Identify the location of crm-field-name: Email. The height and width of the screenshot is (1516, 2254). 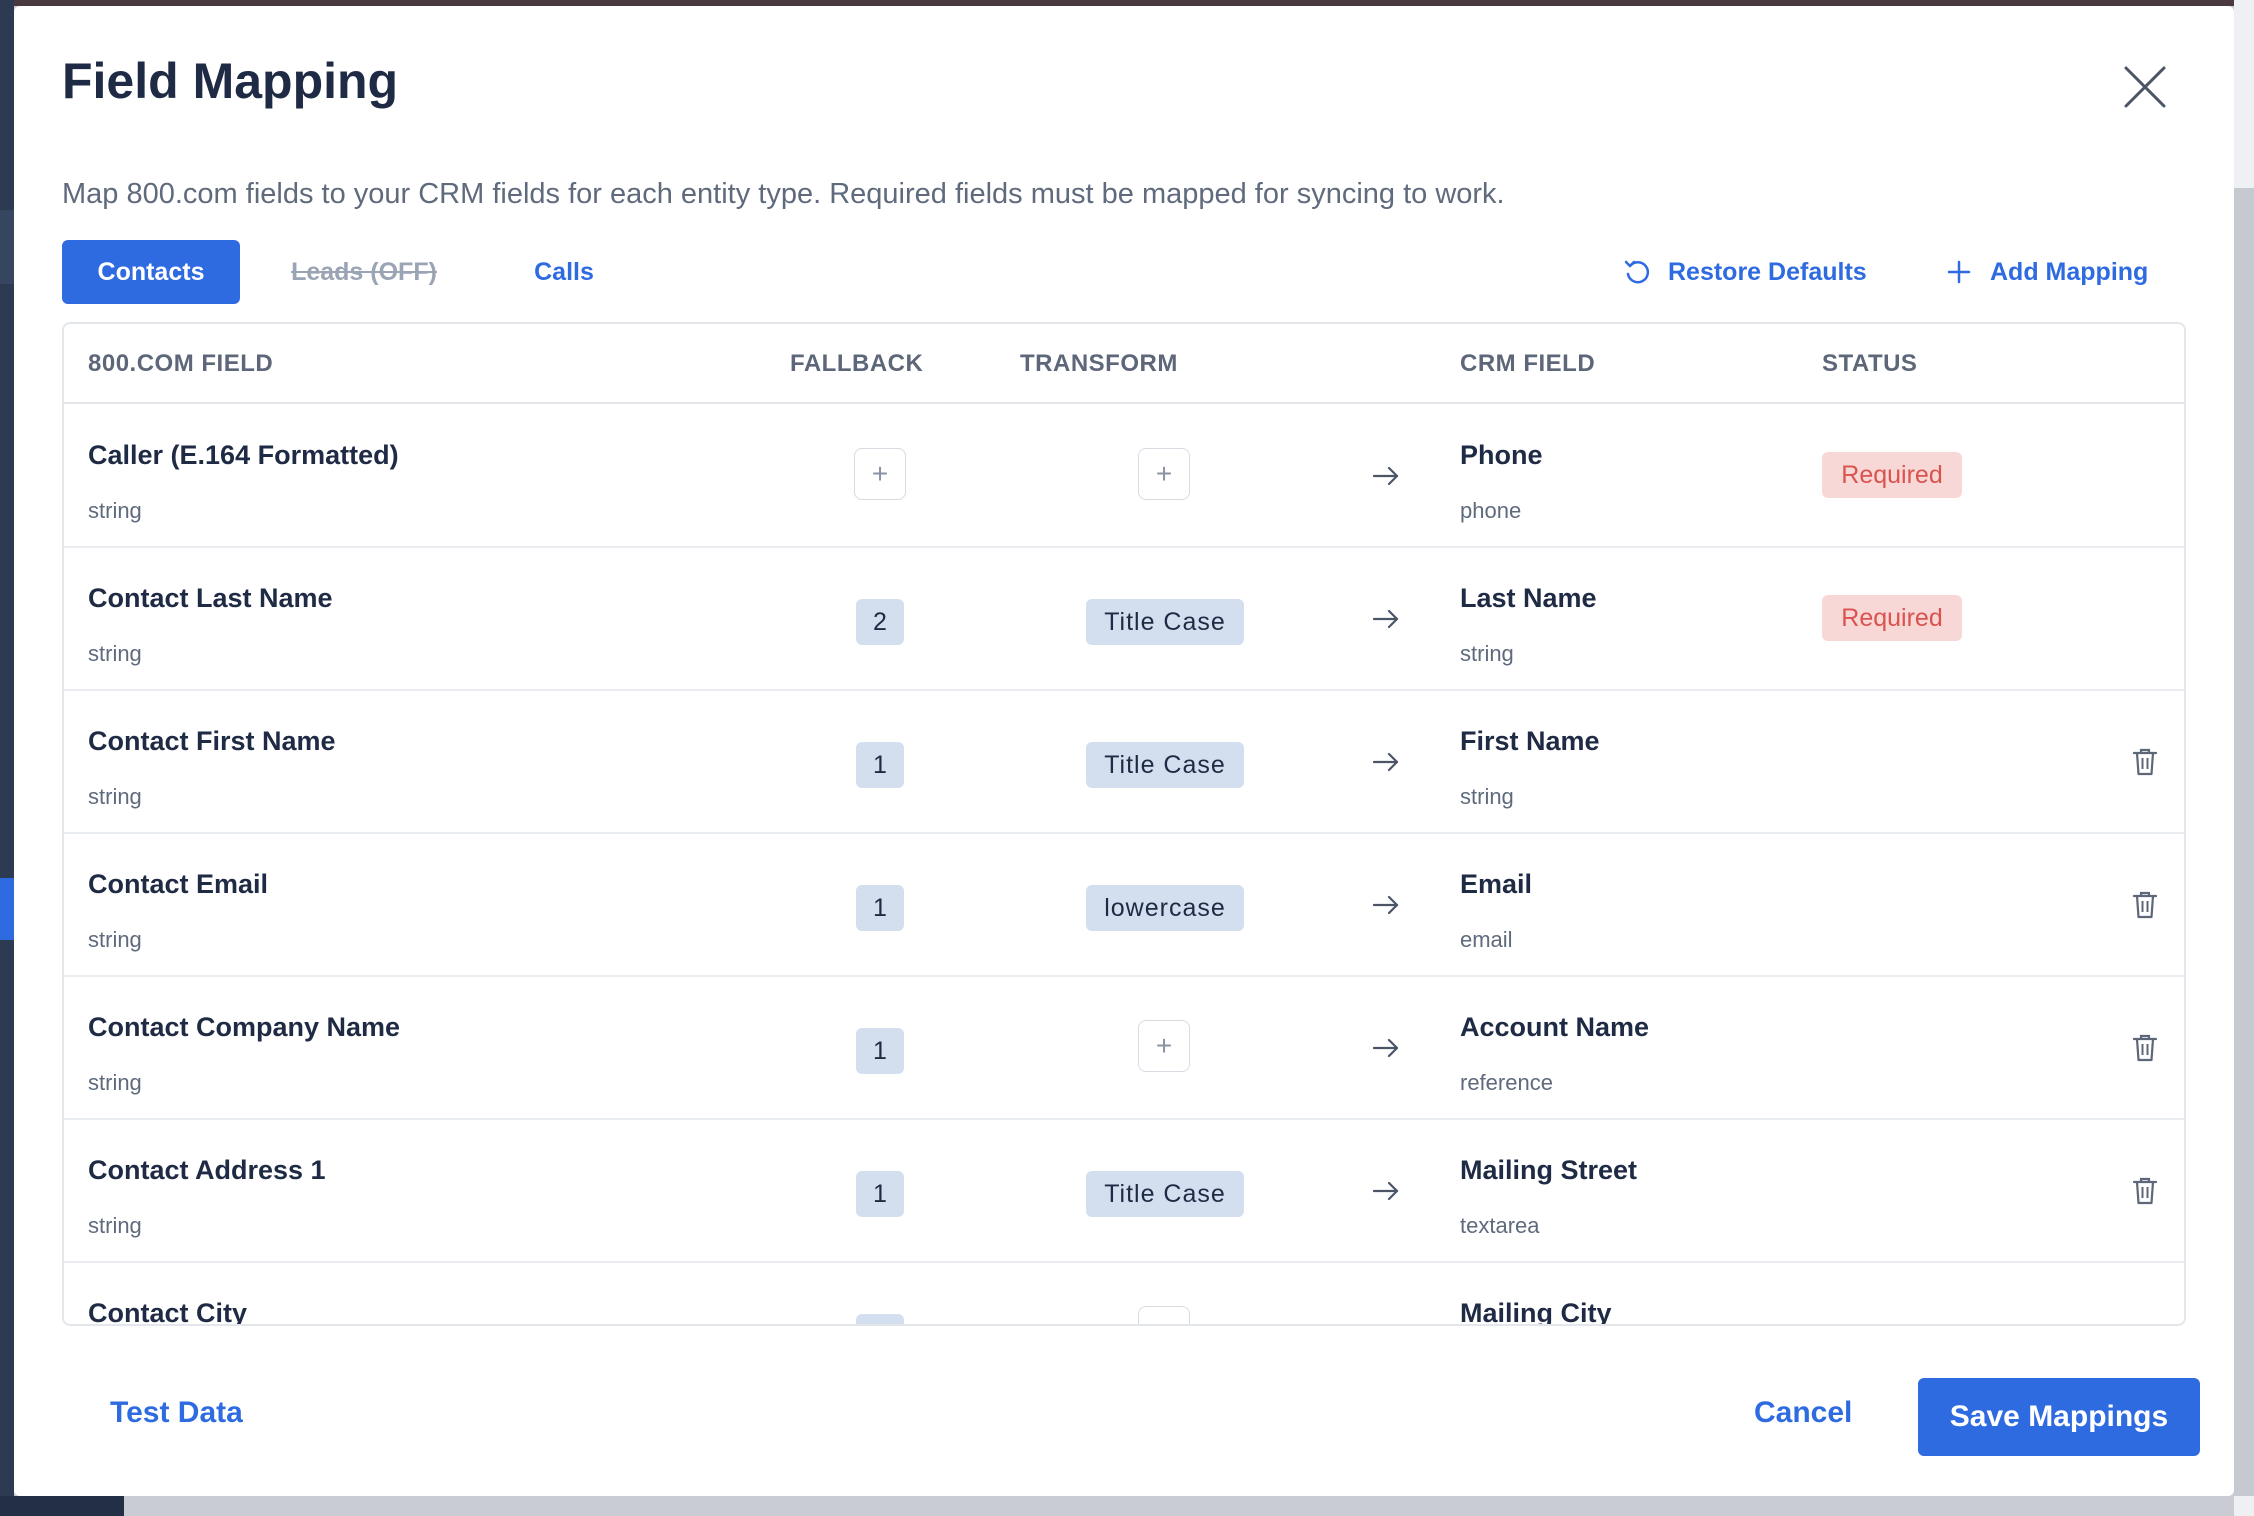
(1496, 884).